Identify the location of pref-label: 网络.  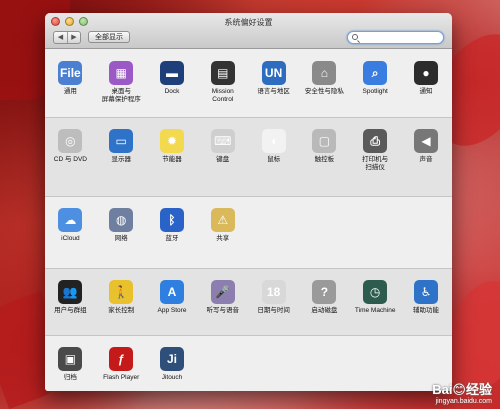
(121, 238).